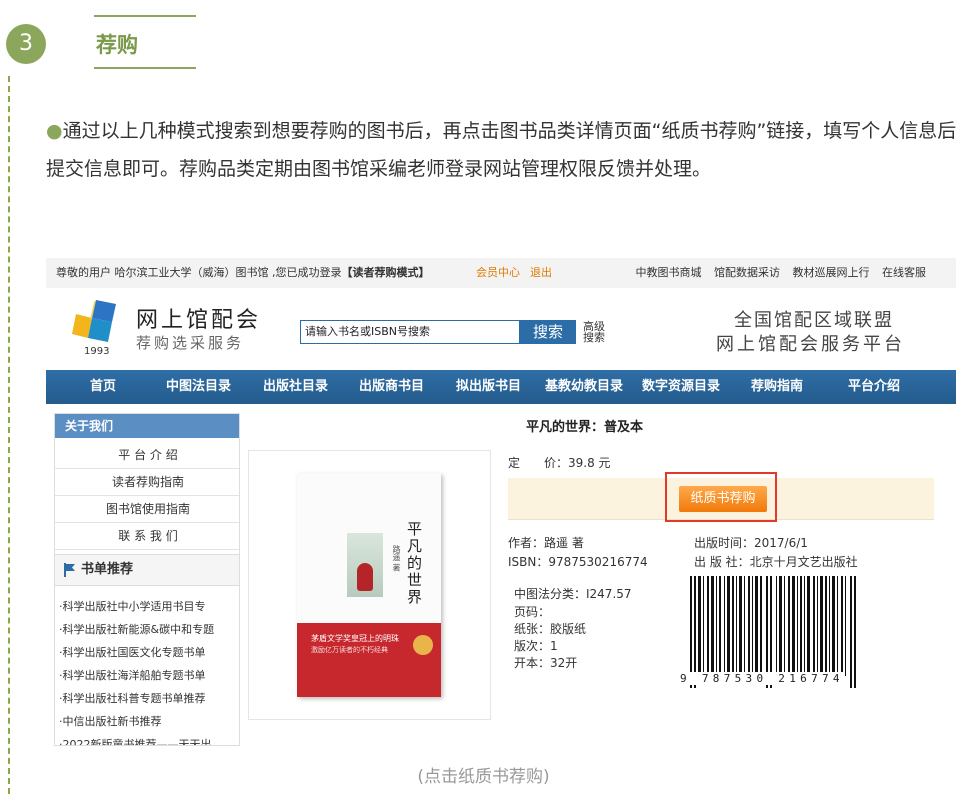  Describe the element at coordinates (190, 343) in the screenshot. I see `brand-tagline: 荐购选采服务` at that location.